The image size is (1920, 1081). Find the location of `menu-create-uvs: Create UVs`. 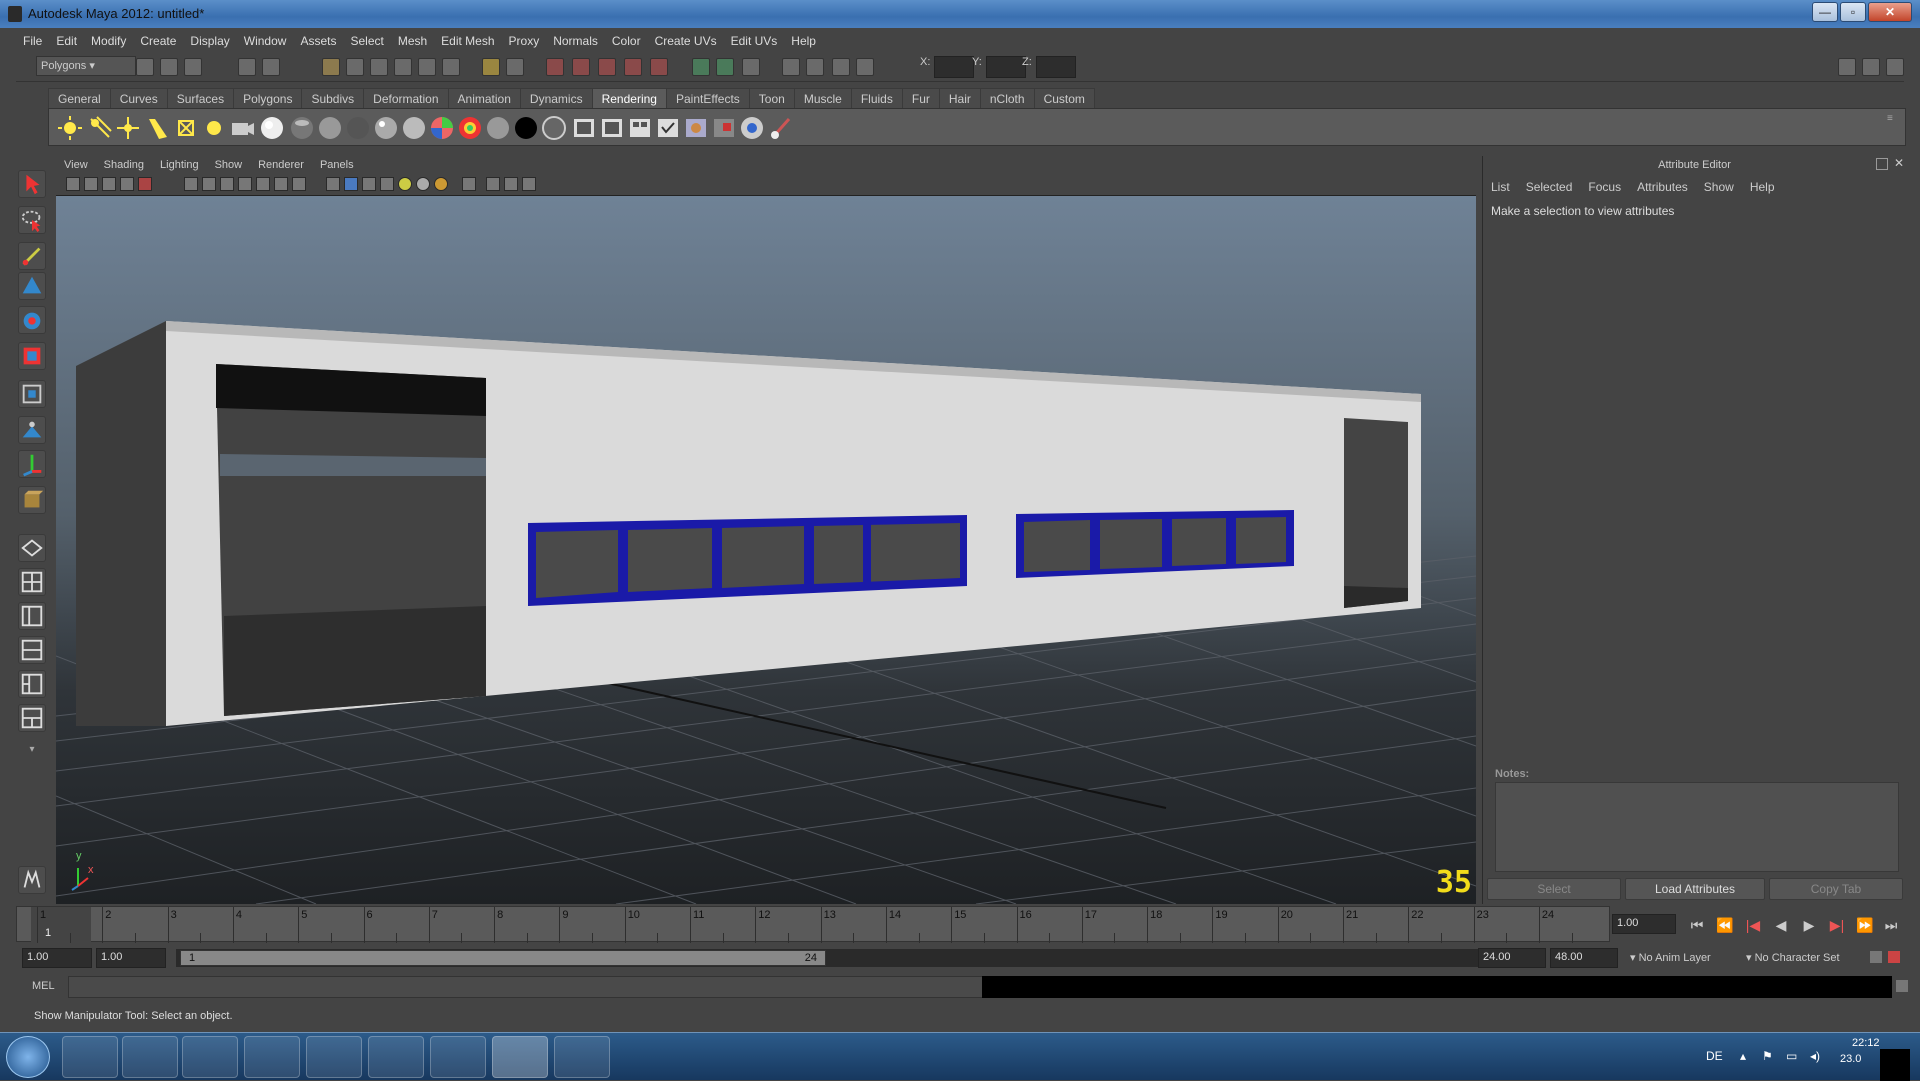

menu-create-uvs: Create UVs is located at coordinates (686, 39).